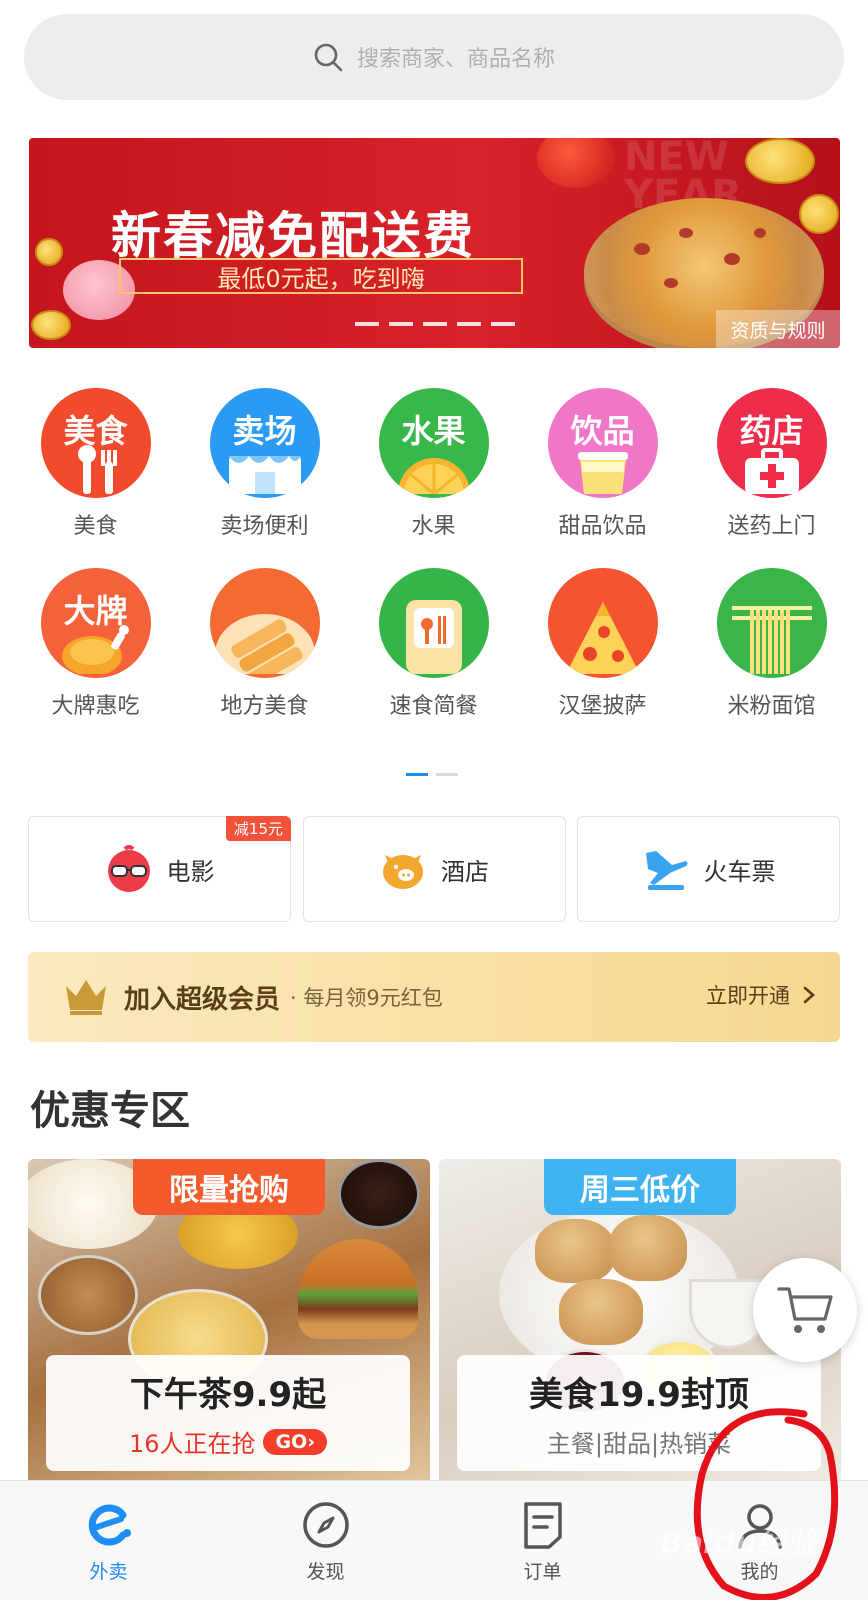 The image size is (868, 1600). Describe the element at coordinates (86, 997) in the screenshot. I see `crown-icon` at that location.